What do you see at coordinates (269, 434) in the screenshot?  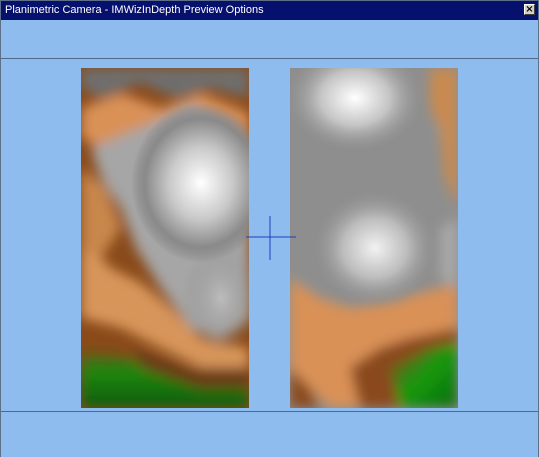 I see `status-area` at bounding box center [269, 434].